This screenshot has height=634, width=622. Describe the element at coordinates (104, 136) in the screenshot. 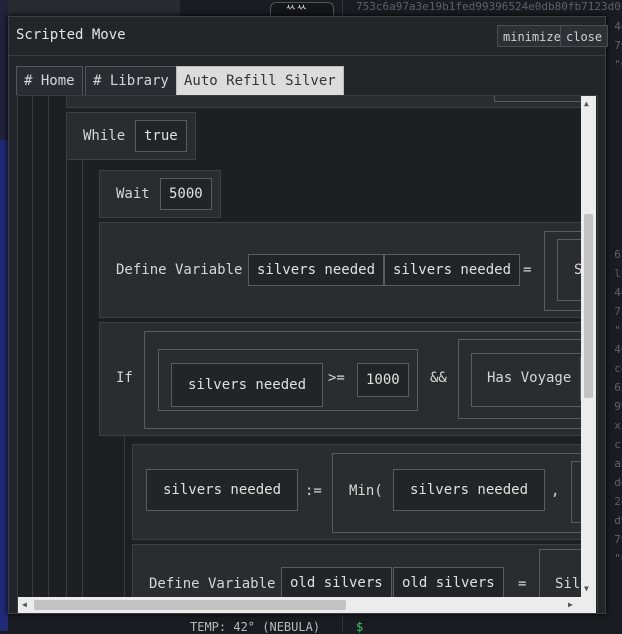

I see `while-keyword: While` at that location.